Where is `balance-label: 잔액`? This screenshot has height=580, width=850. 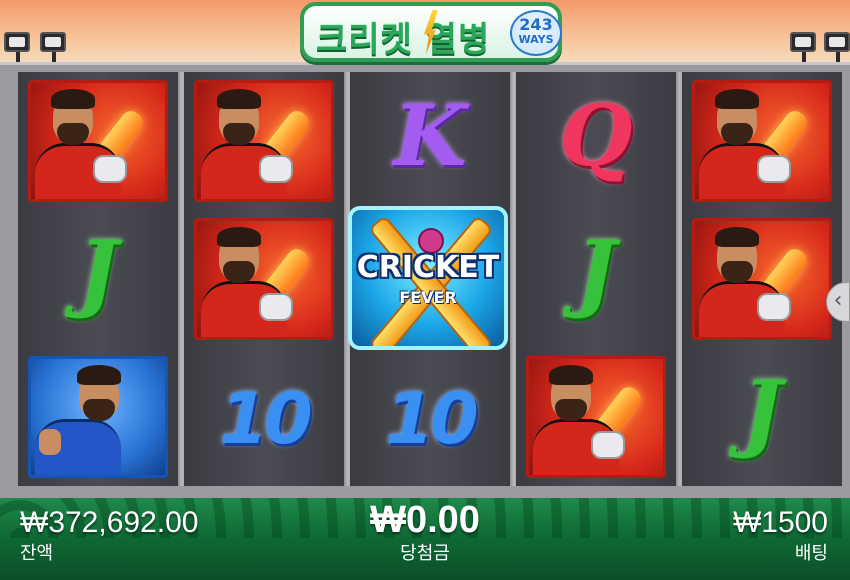
balance-label: 잔액 is located at coordinates (37, 553).